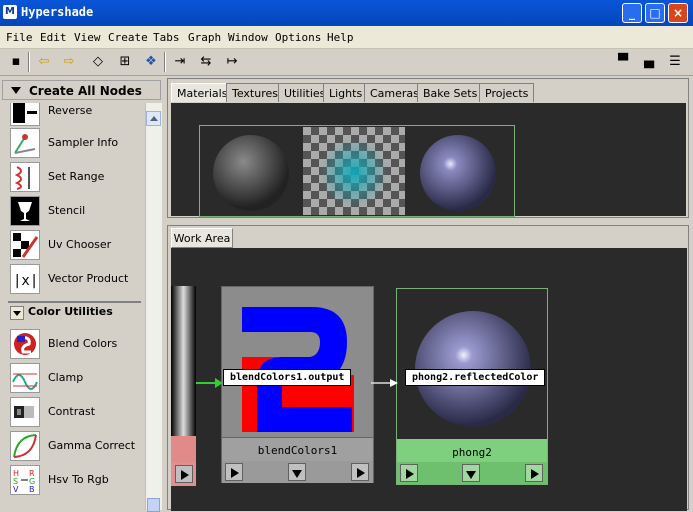 This screenshot has width=693, height=512. I want to click on phong2-node: phong2, so click(472, 386).